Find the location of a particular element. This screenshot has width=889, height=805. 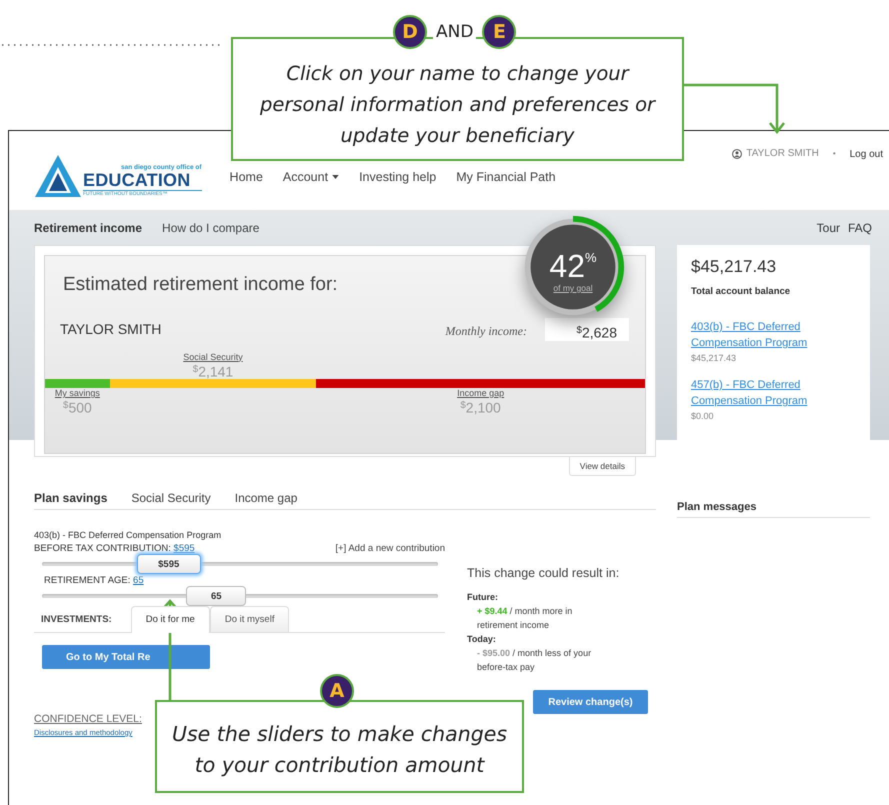

add-contribution-link: [+] Add a new contribution is located at coordinates (390, 548).